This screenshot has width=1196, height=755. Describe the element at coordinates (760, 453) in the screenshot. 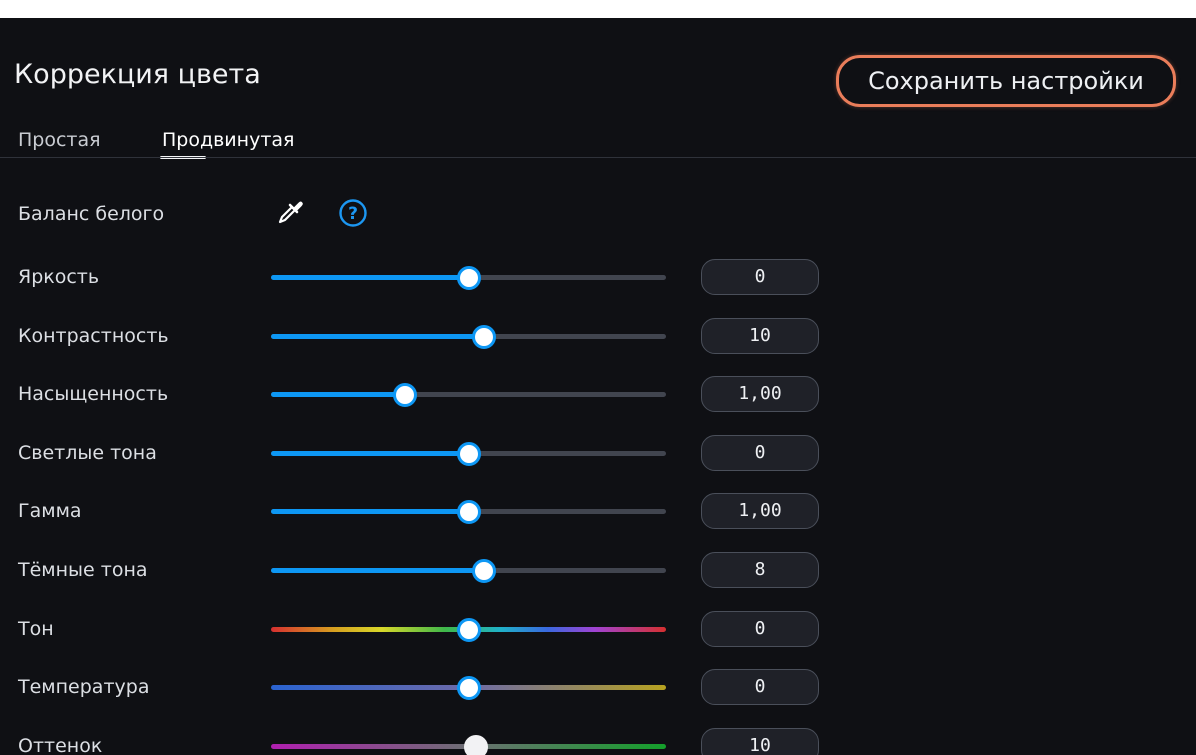

I see `highlights-value-field: 0` at that location.